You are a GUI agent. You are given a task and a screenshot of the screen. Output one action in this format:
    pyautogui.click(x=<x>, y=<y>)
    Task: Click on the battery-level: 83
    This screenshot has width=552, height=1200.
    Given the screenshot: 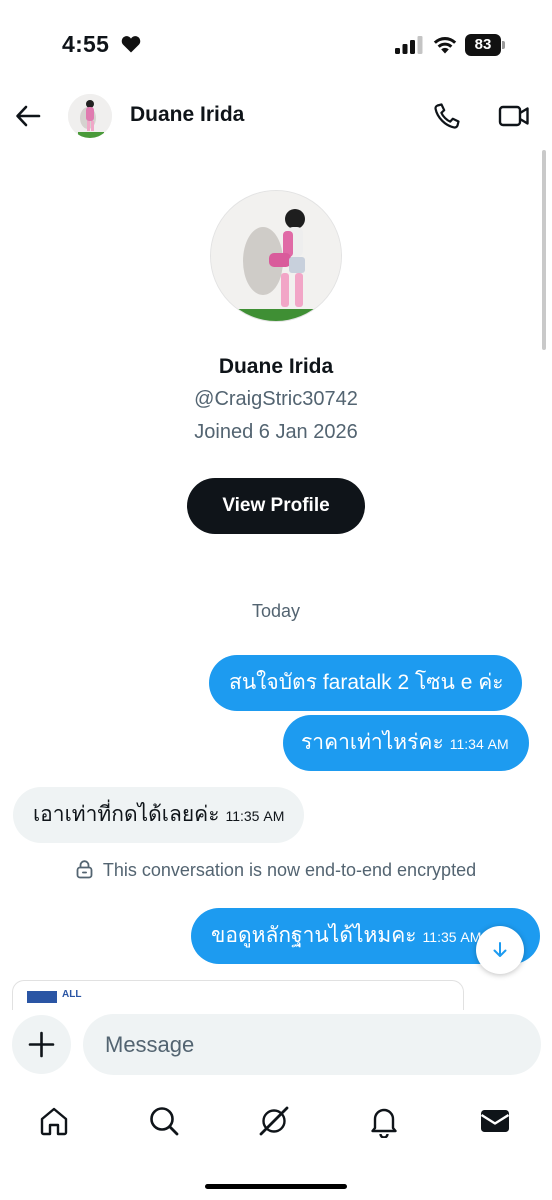 What is the action you would take?
    pyautogui.click(x=483, y=45)
    